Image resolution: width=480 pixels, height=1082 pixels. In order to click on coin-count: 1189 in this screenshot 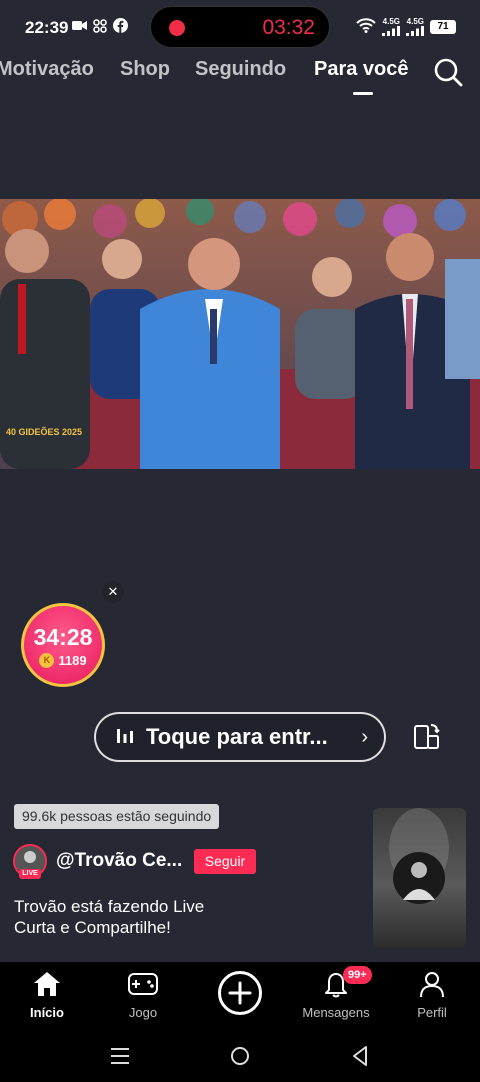, I will do `click(72, 660)`.